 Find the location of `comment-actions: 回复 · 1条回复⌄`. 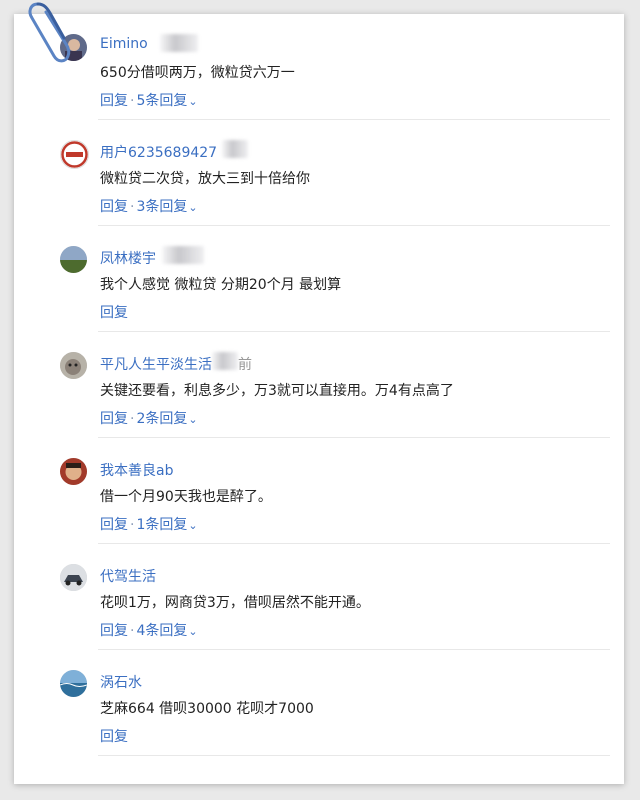

comment-actions: 回复 · 1条回复⌄ is located at coordinates (149, 525).